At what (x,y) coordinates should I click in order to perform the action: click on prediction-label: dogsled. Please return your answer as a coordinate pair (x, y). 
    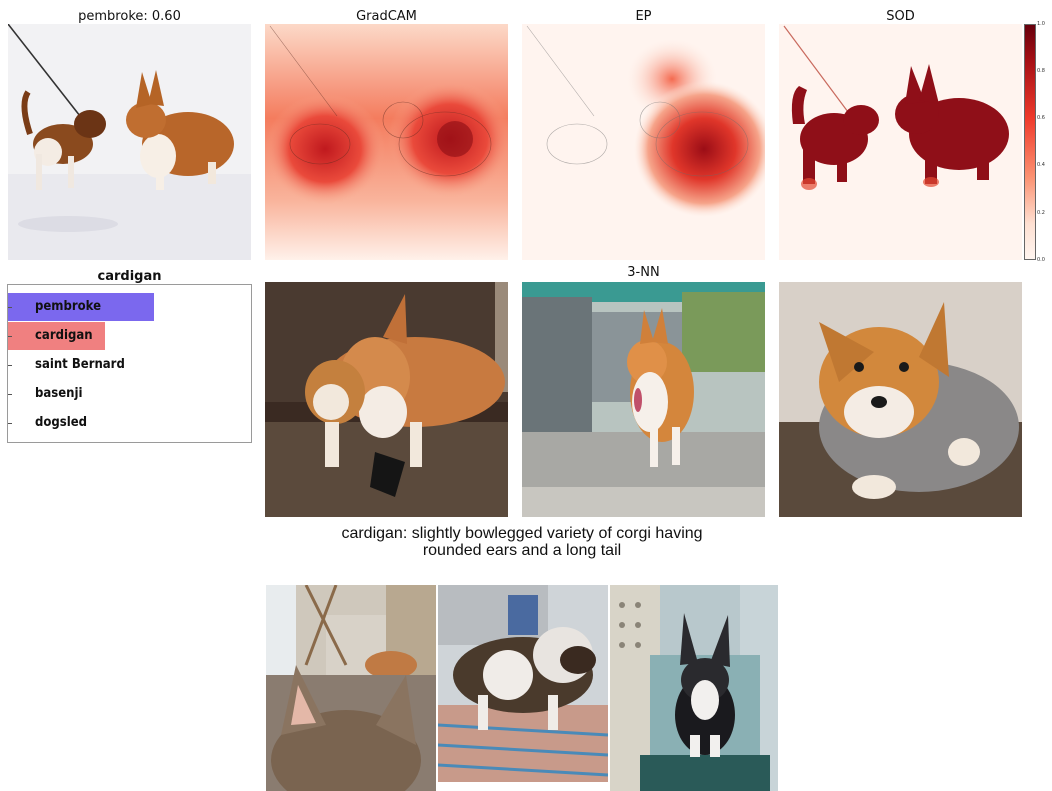
    Looking at the image, I should click on (61, 422).